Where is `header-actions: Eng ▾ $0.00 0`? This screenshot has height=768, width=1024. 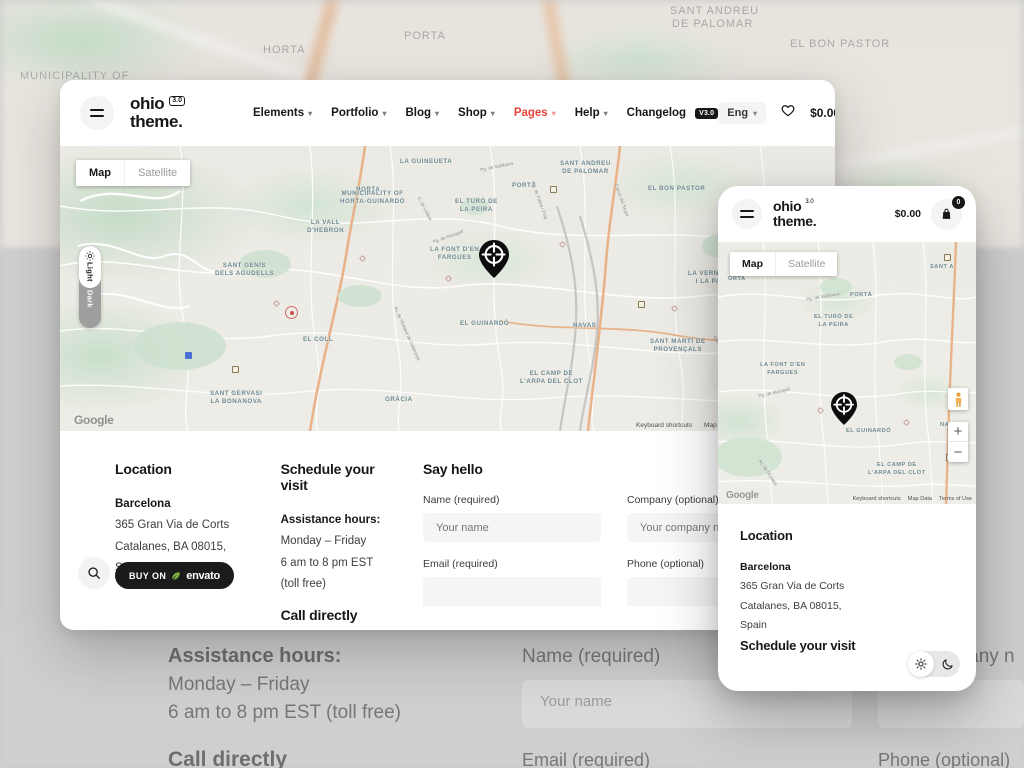
header-actions: Eng ▾ $0.00 0 is located at coordinates (776, 113).